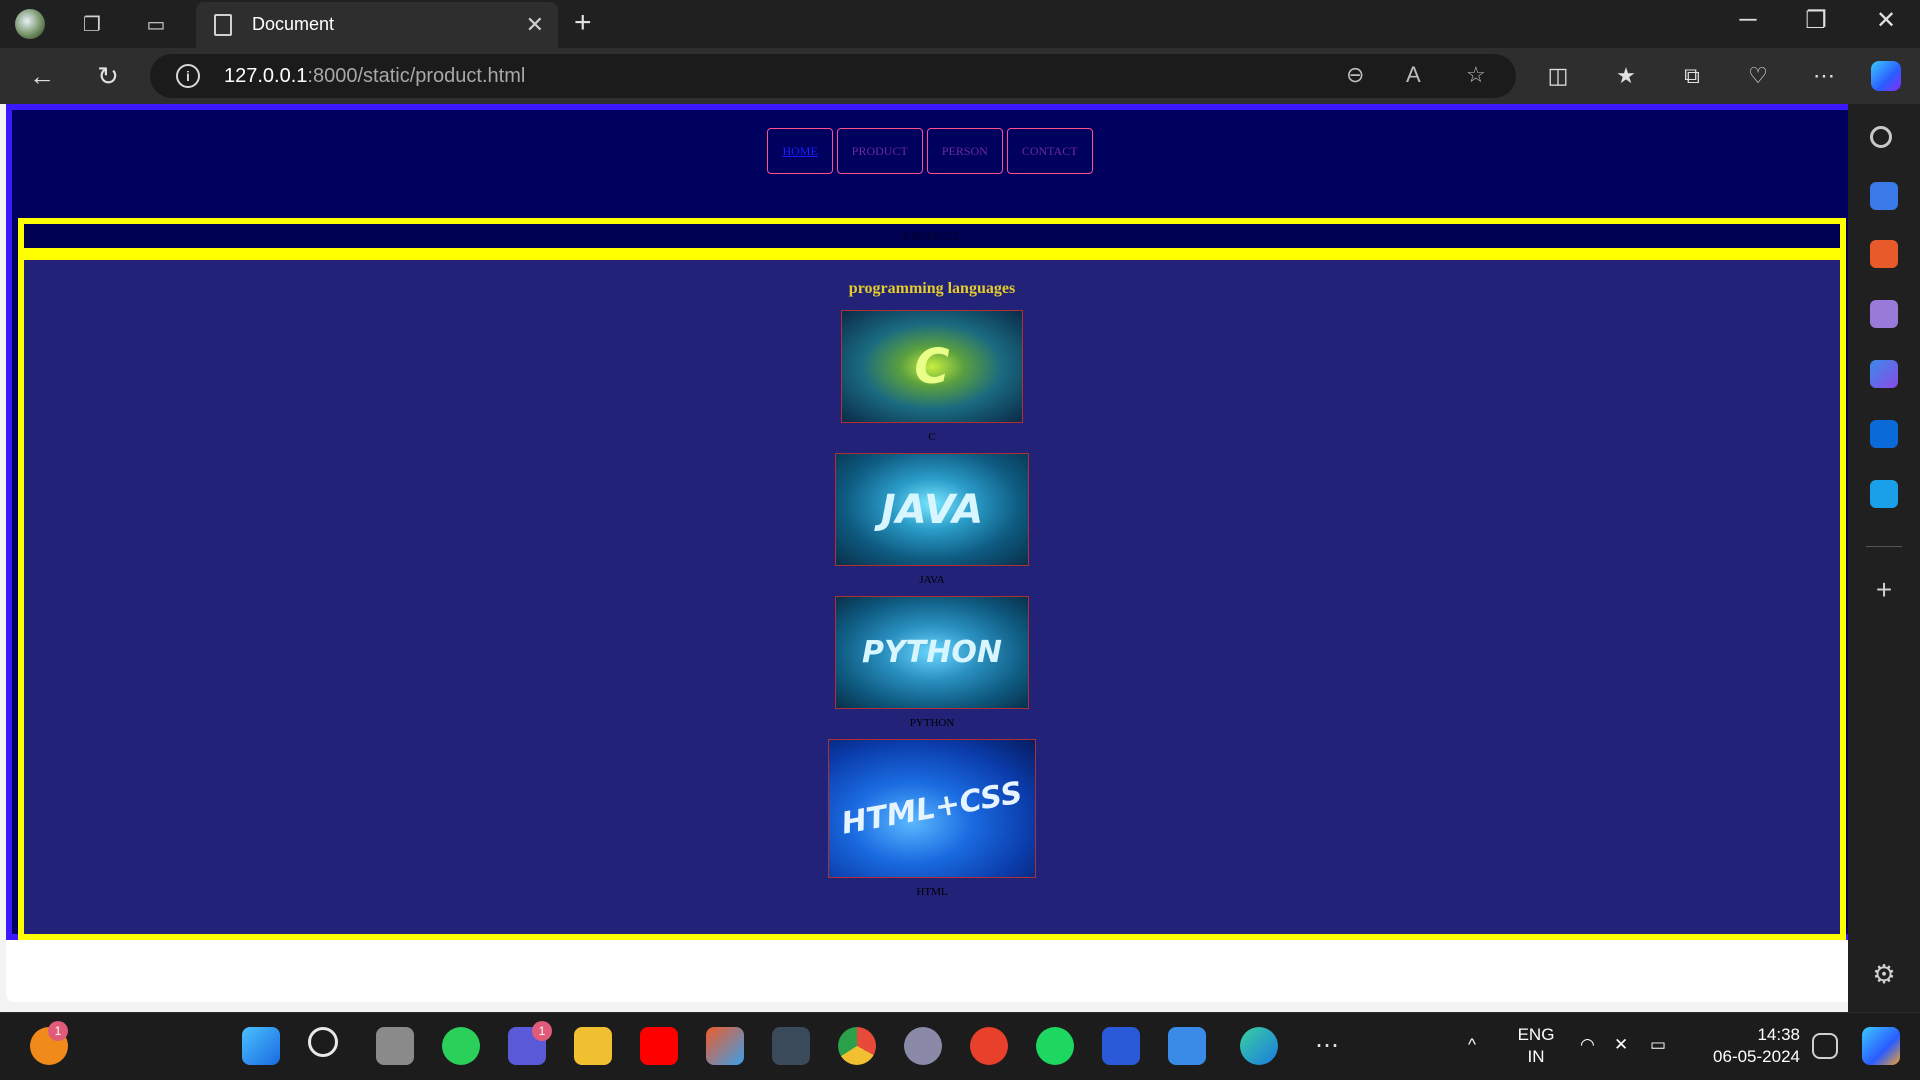  Describe the element at coordinates (1758, 76) in the screenshot. I see `browser-essentials-icon: ♡` at that location.